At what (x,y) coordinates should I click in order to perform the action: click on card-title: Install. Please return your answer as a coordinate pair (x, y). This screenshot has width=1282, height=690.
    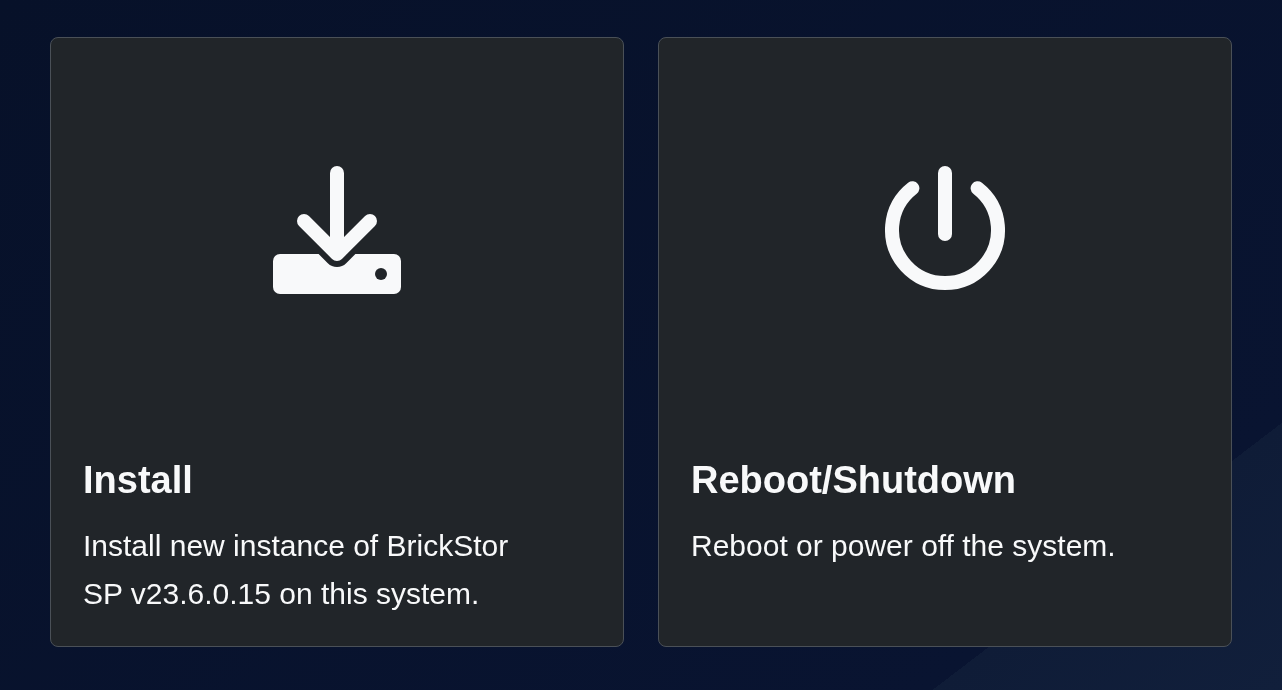
    Looking at the image, I should click on (138, 480).